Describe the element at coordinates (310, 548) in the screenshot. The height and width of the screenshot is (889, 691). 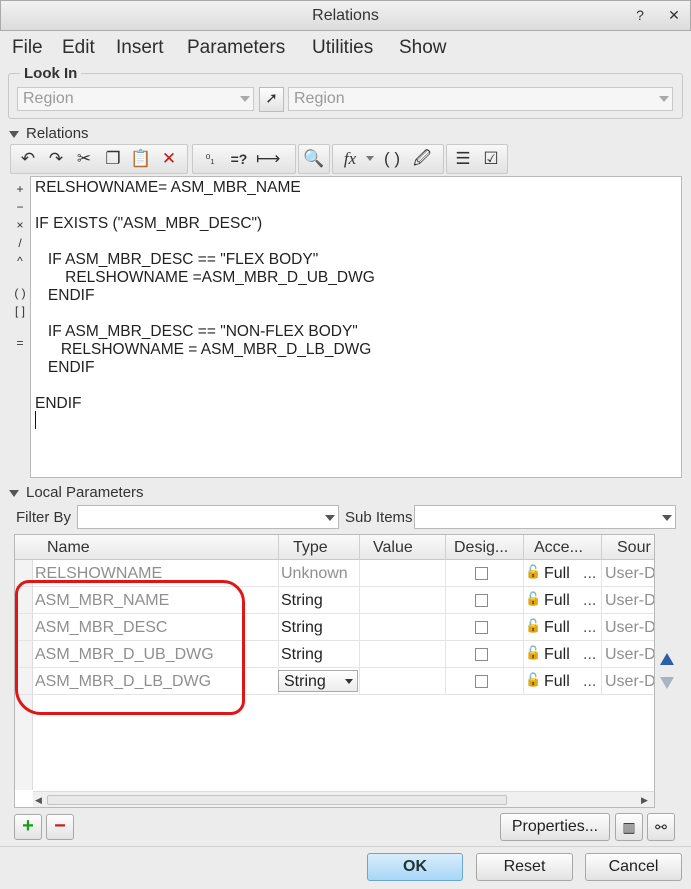
I see `col-header-type: Type` at that location.